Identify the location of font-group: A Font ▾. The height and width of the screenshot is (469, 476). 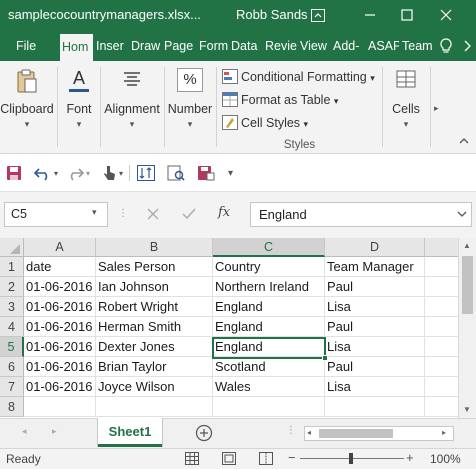
(79, 107).